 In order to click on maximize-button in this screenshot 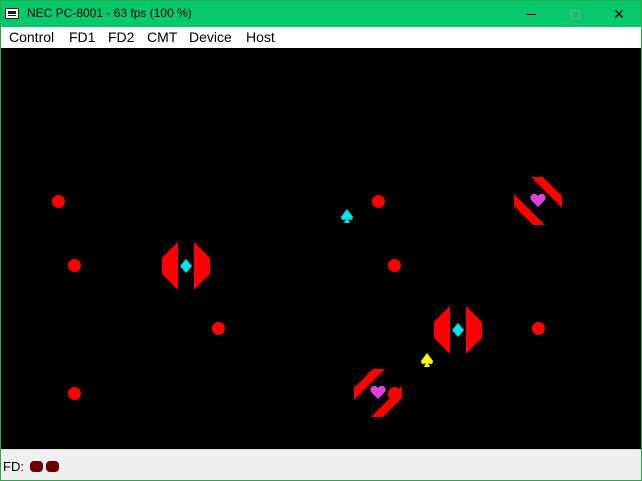, I will do `click(575, 14)`.